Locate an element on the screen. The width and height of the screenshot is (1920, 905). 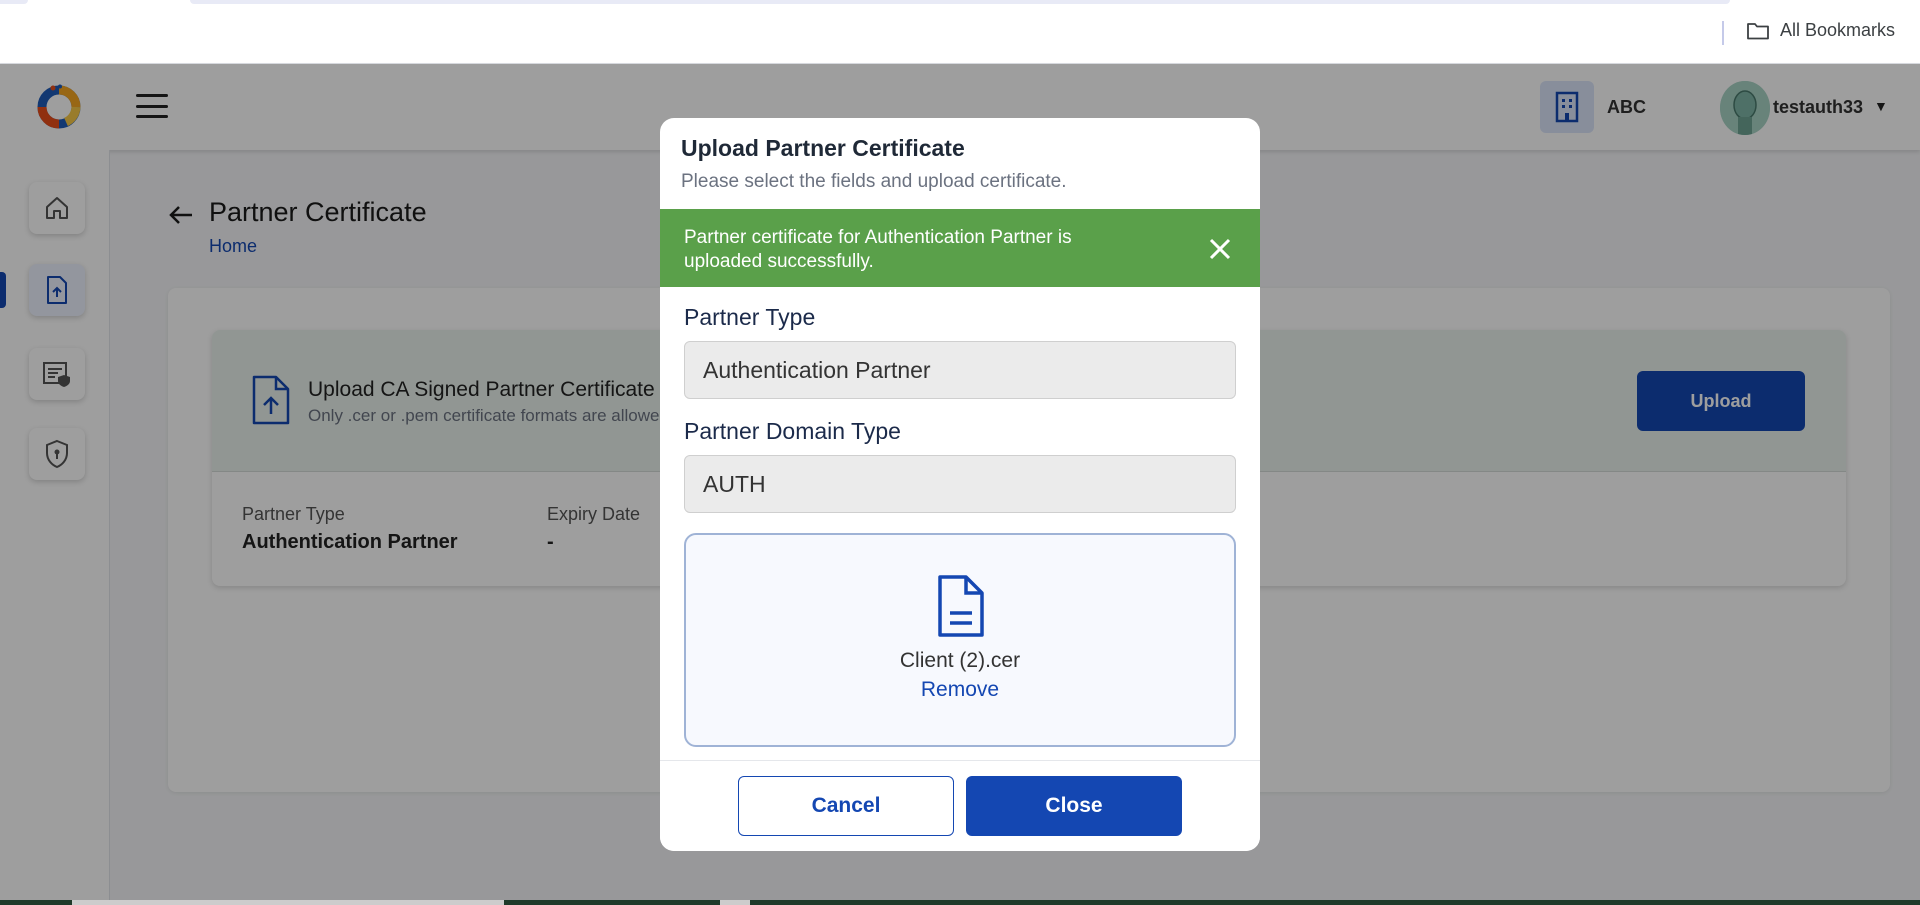
all-bookmarks-label: All Bookmarks is located at coordinates (1838, 30).